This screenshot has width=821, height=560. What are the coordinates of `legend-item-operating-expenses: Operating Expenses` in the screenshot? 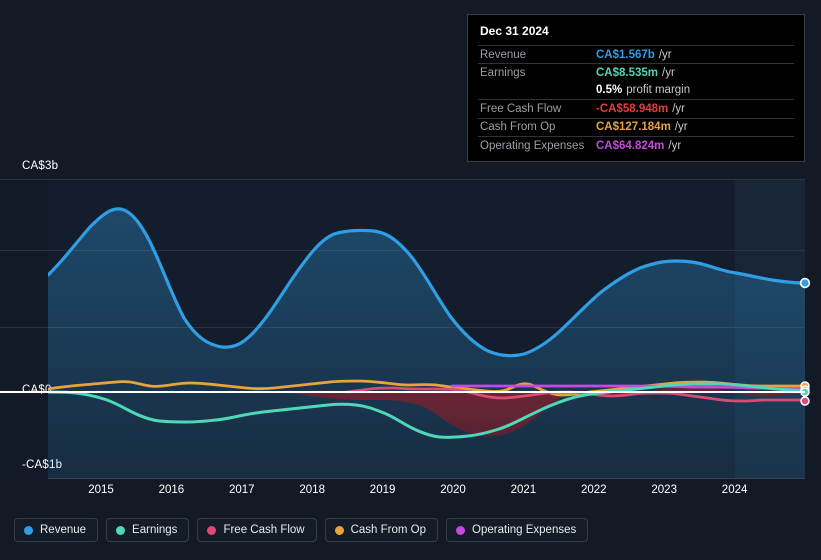 It's located at (517, 530).